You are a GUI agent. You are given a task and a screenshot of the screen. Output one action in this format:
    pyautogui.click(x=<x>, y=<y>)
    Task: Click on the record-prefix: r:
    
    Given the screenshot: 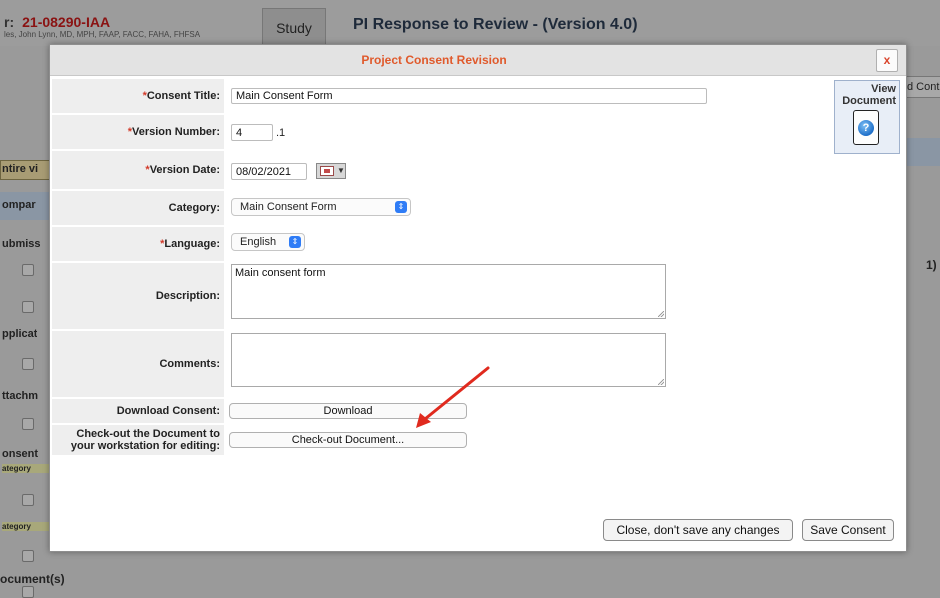 What is the action you would take?
    pyautogui.click(x=9, y=22)
    